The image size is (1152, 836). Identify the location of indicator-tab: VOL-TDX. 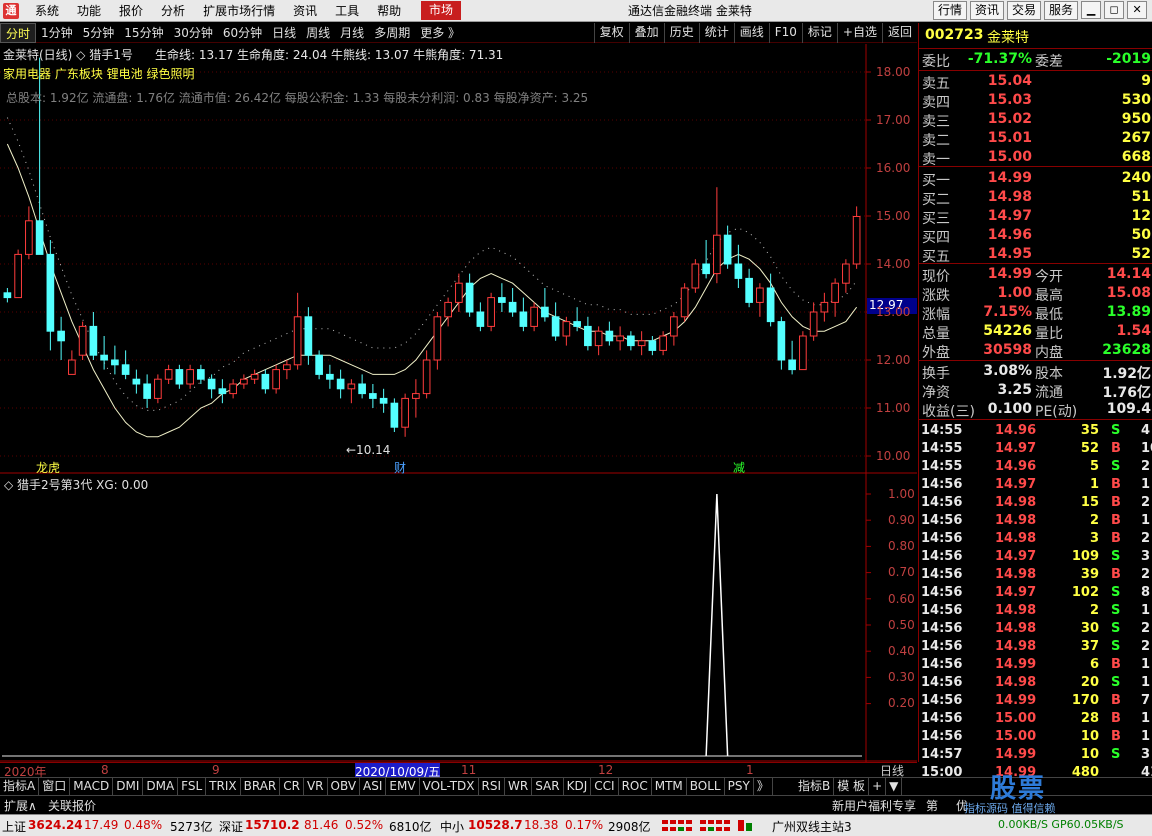
(449, 786).